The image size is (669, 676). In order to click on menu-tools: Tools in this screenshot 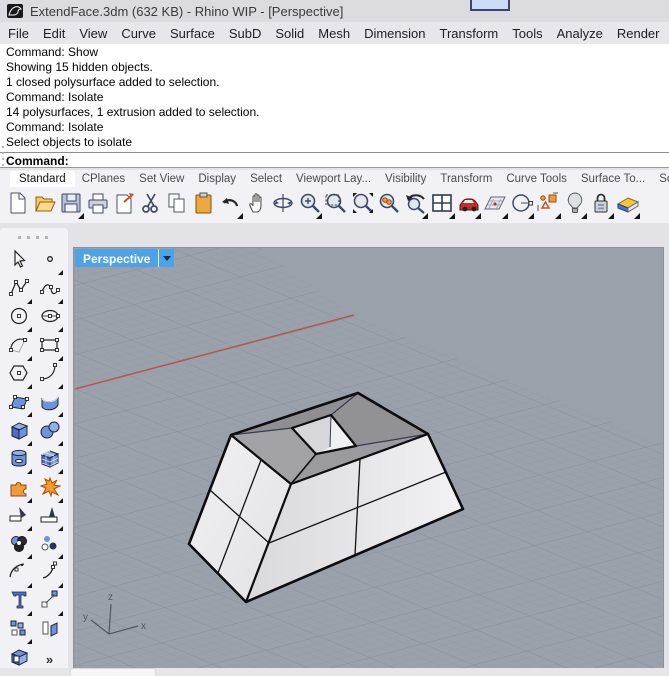, I will do `click(527, 33)`.